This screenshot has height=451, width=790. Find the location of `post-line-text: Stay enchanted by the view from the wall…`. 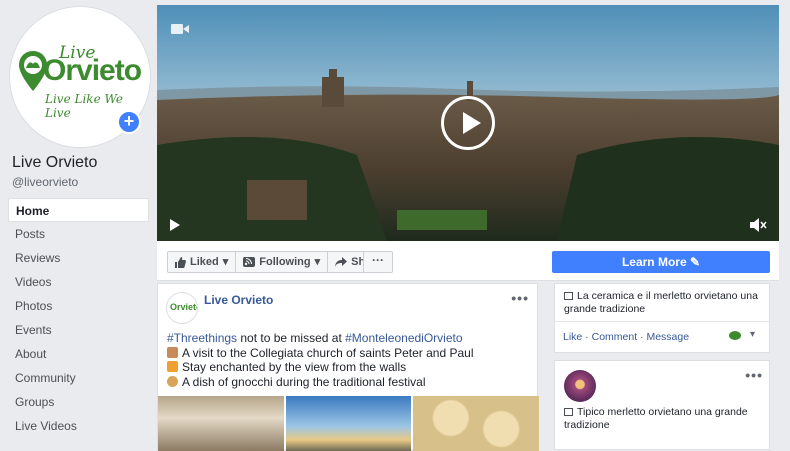

post-line-text: Stay enchanted by the view from the wall… is located at coordinates (294, 367).